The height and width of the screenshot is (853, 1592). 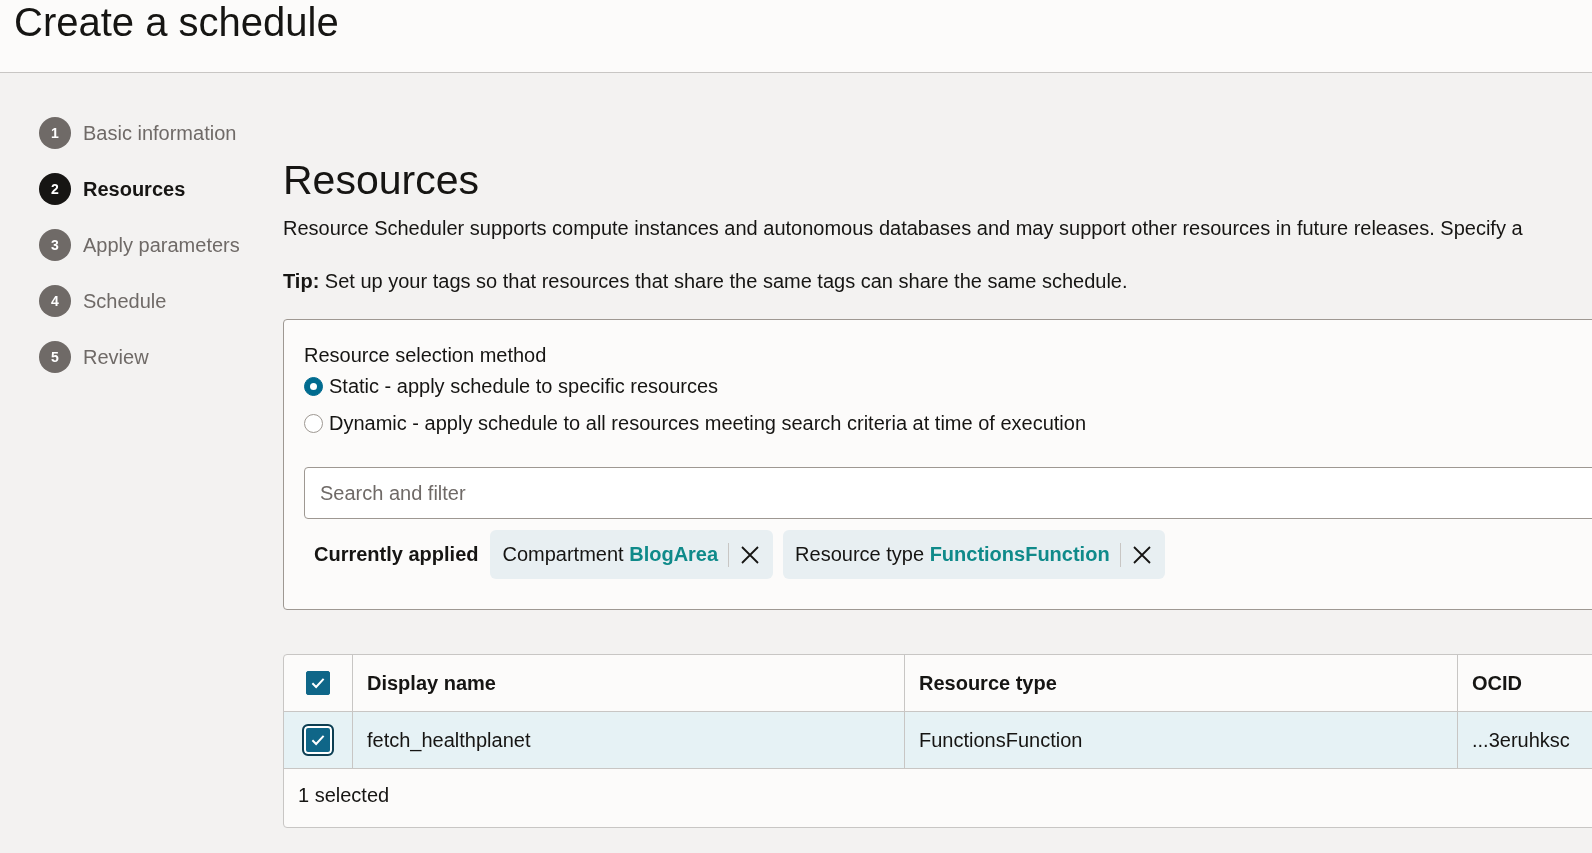 What do you see at coordinates (55, 357) in the screenshot?
I see `step-number: 5` at bounding box center [55, 357].